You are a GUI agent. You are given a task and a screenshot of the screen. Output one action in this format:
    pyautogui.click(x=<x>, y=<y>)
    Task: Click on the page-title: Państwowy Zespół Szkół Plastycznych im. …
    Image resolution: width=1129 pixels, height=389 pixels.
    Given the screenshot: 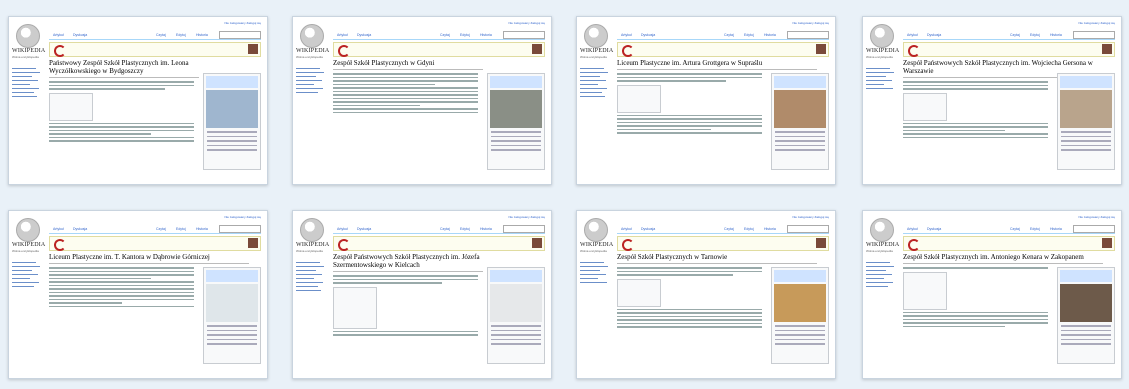 What is the action you would take?
    pyautogui.click(x=124, y=68)
    